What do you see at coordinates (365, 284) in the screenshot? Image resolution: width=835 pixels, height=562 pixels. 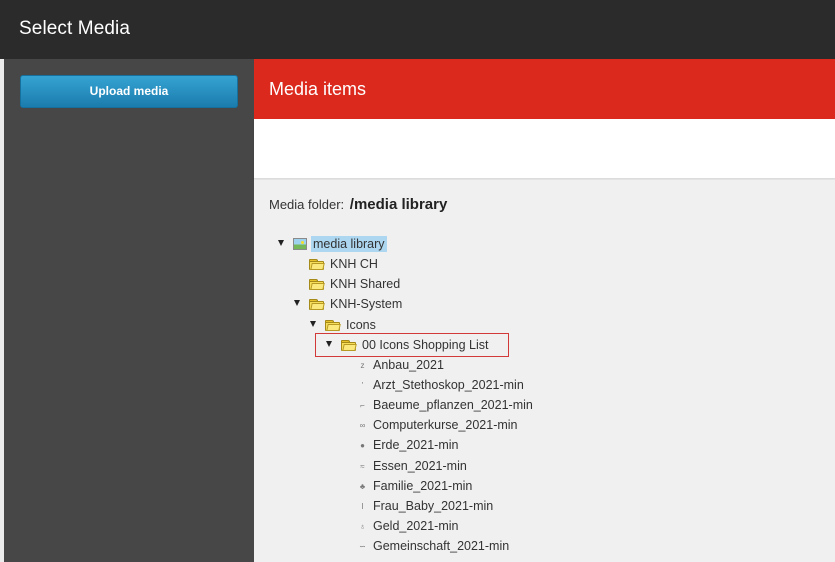 I see `tree-node-label: KNH Shared` at bounding box center [365, 284].